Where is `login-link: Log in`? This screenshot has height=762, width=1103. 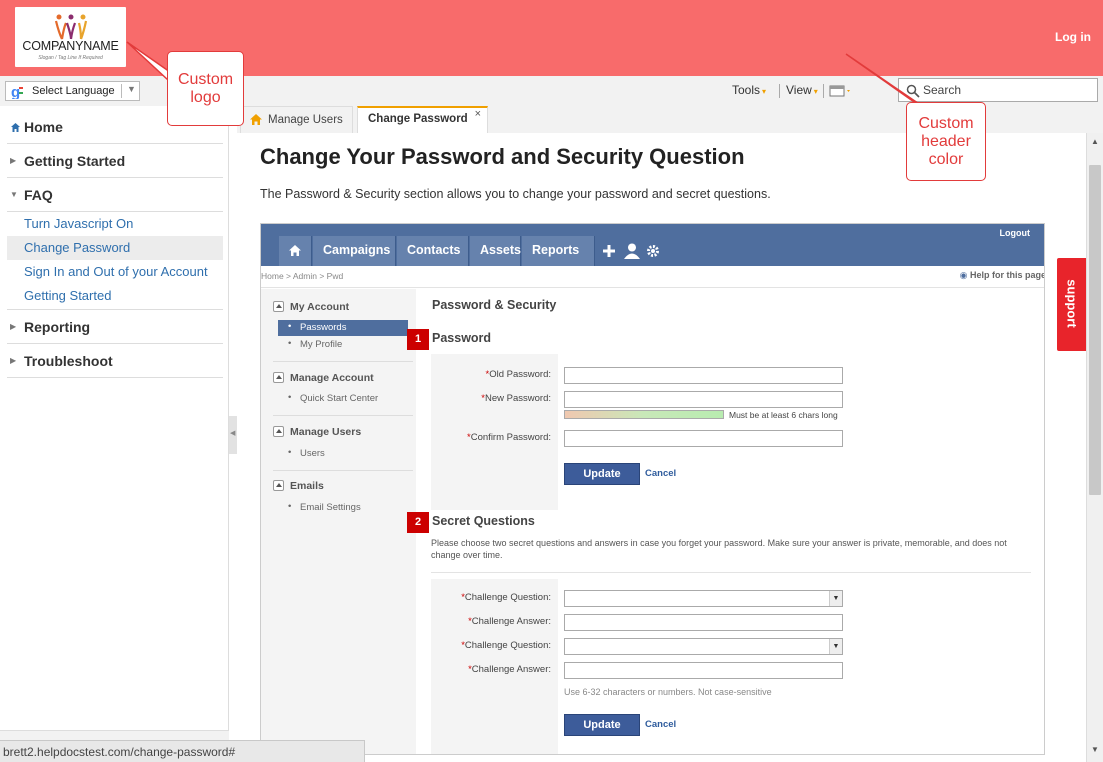 login-link: Log in is located at coordinates (1073, 37).